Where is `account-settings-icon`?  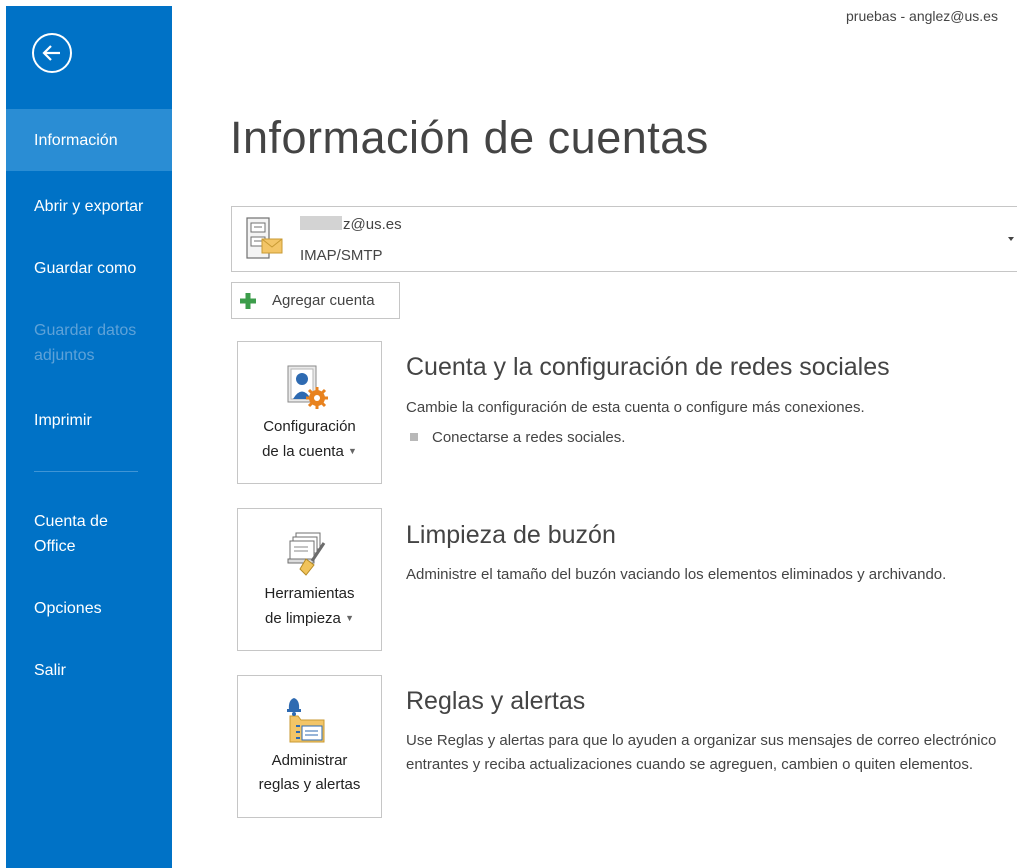
account-settings-icon is located at coordinates (307, 387).